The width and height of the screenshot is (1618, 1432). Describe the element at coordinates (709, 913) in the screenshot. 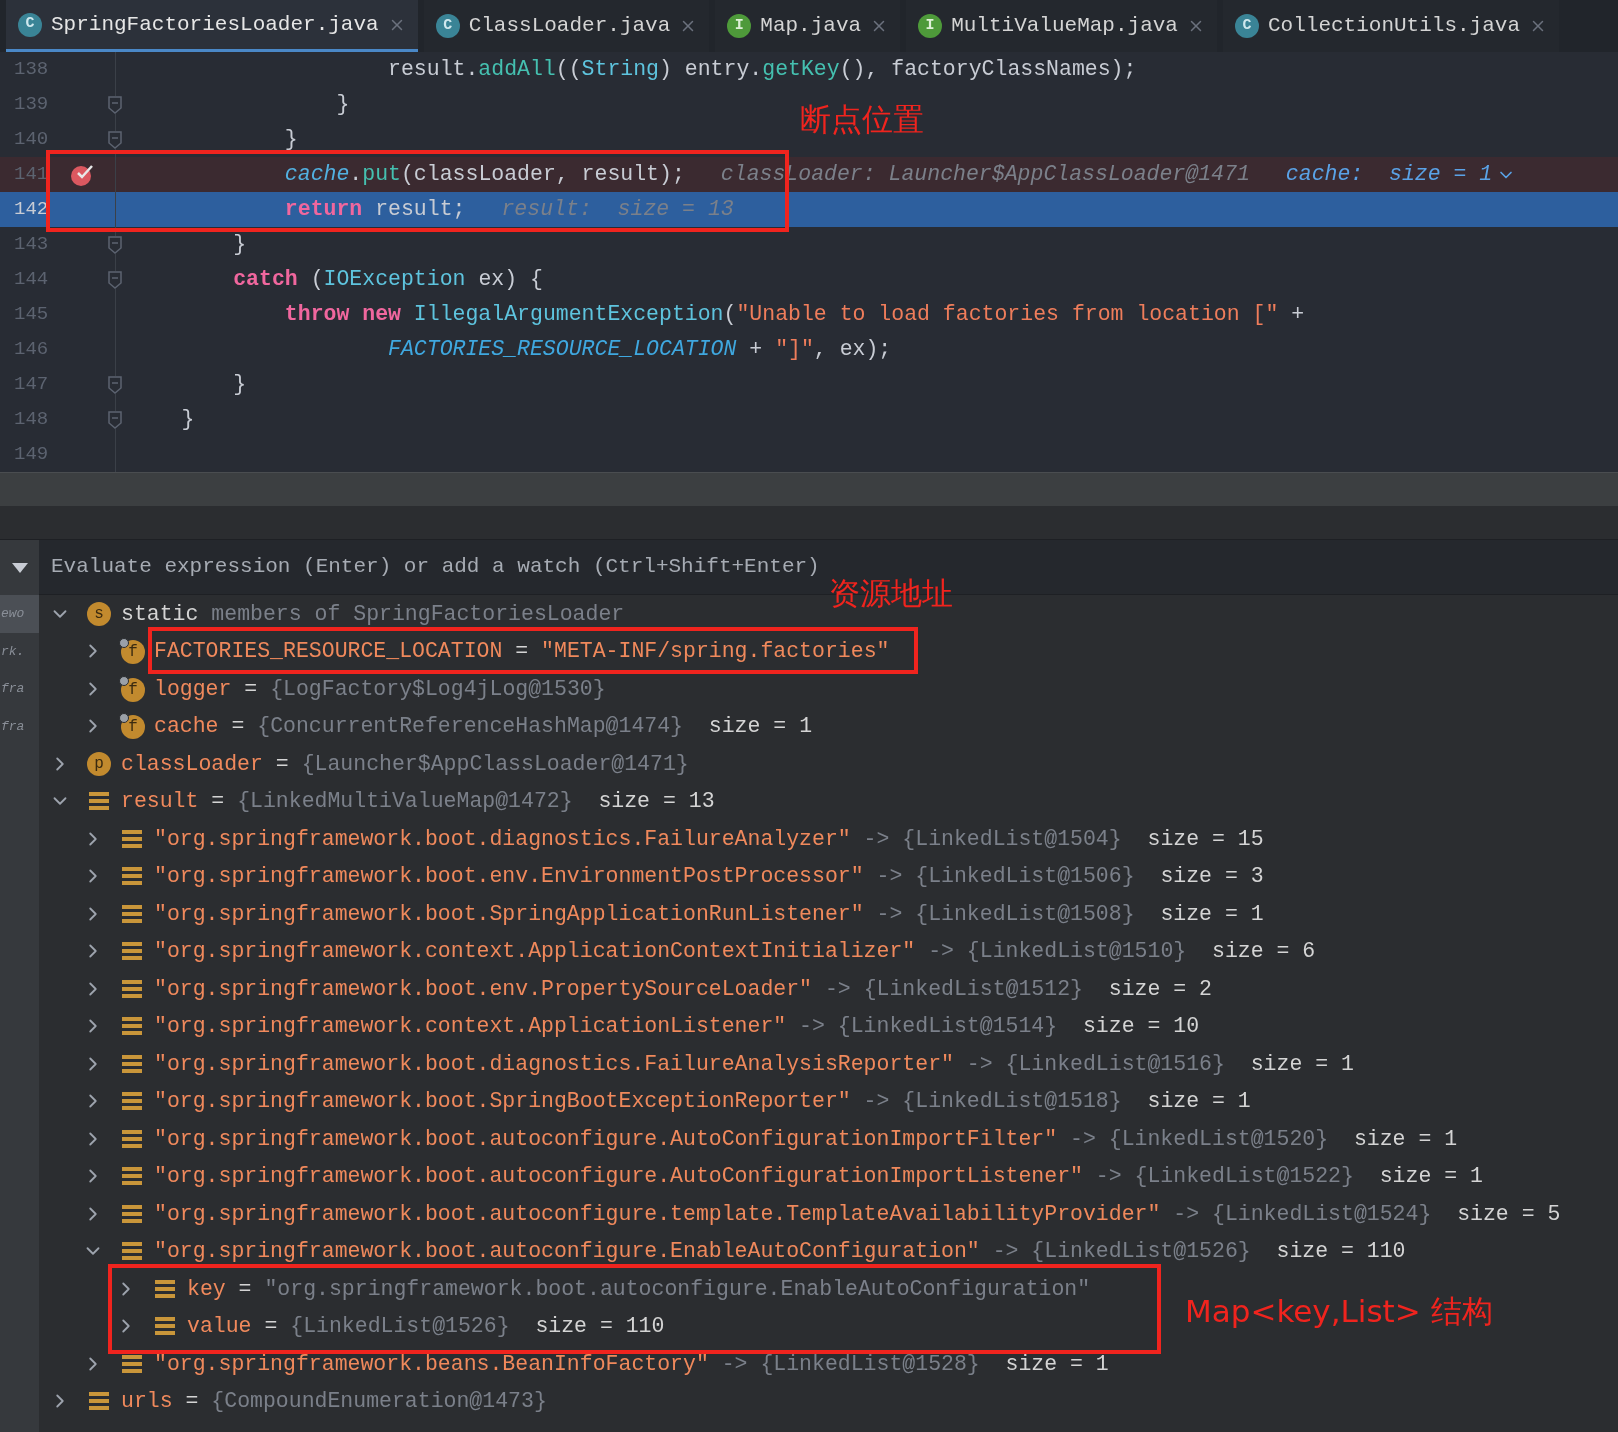

I see `variable-entry: "org.springframework.boot.SpringApplicationRunListener" -> {LinkedList@1508} size = 1` at that location.